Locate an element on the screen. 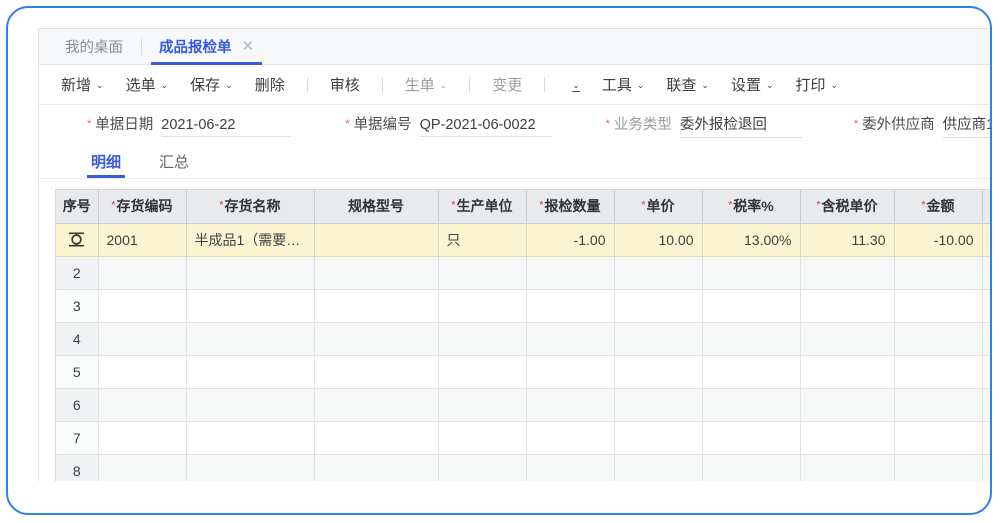 This screenshot has width=1000, height=523. toolbar-button-delete: 删除 is located at coordinates (270, 84).